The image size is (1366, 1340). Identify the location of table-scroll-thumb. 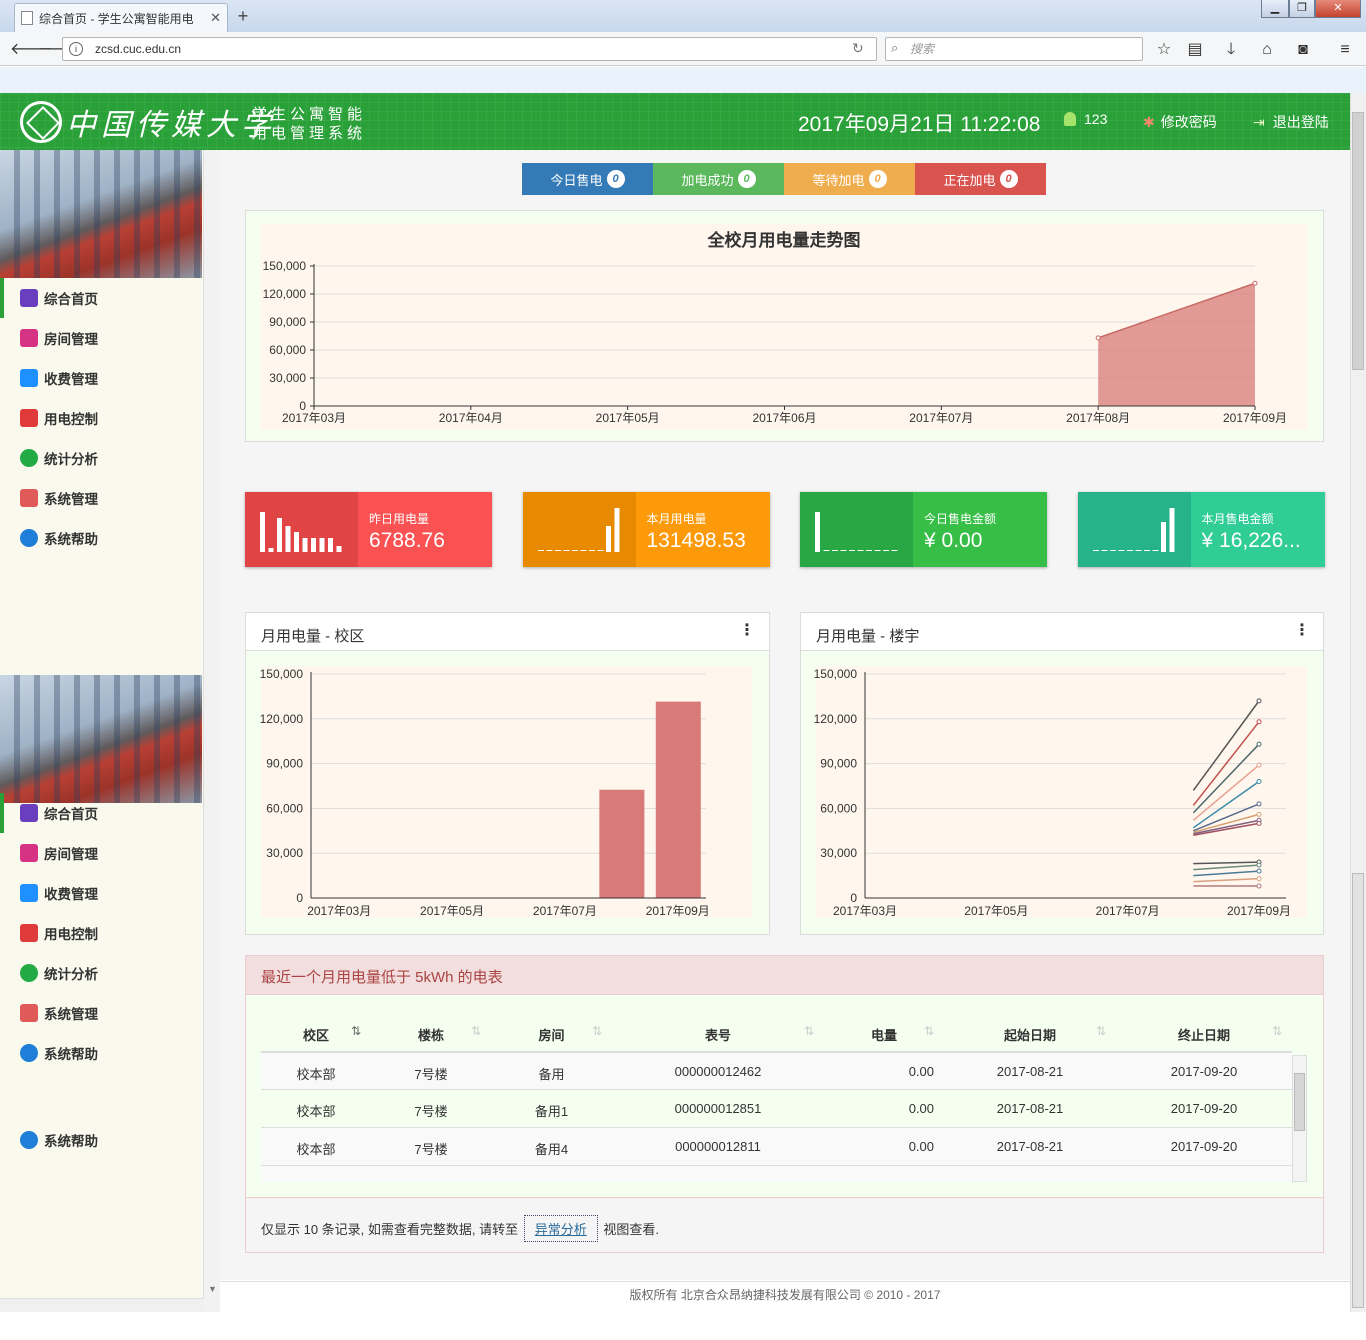
(1299, 1102).